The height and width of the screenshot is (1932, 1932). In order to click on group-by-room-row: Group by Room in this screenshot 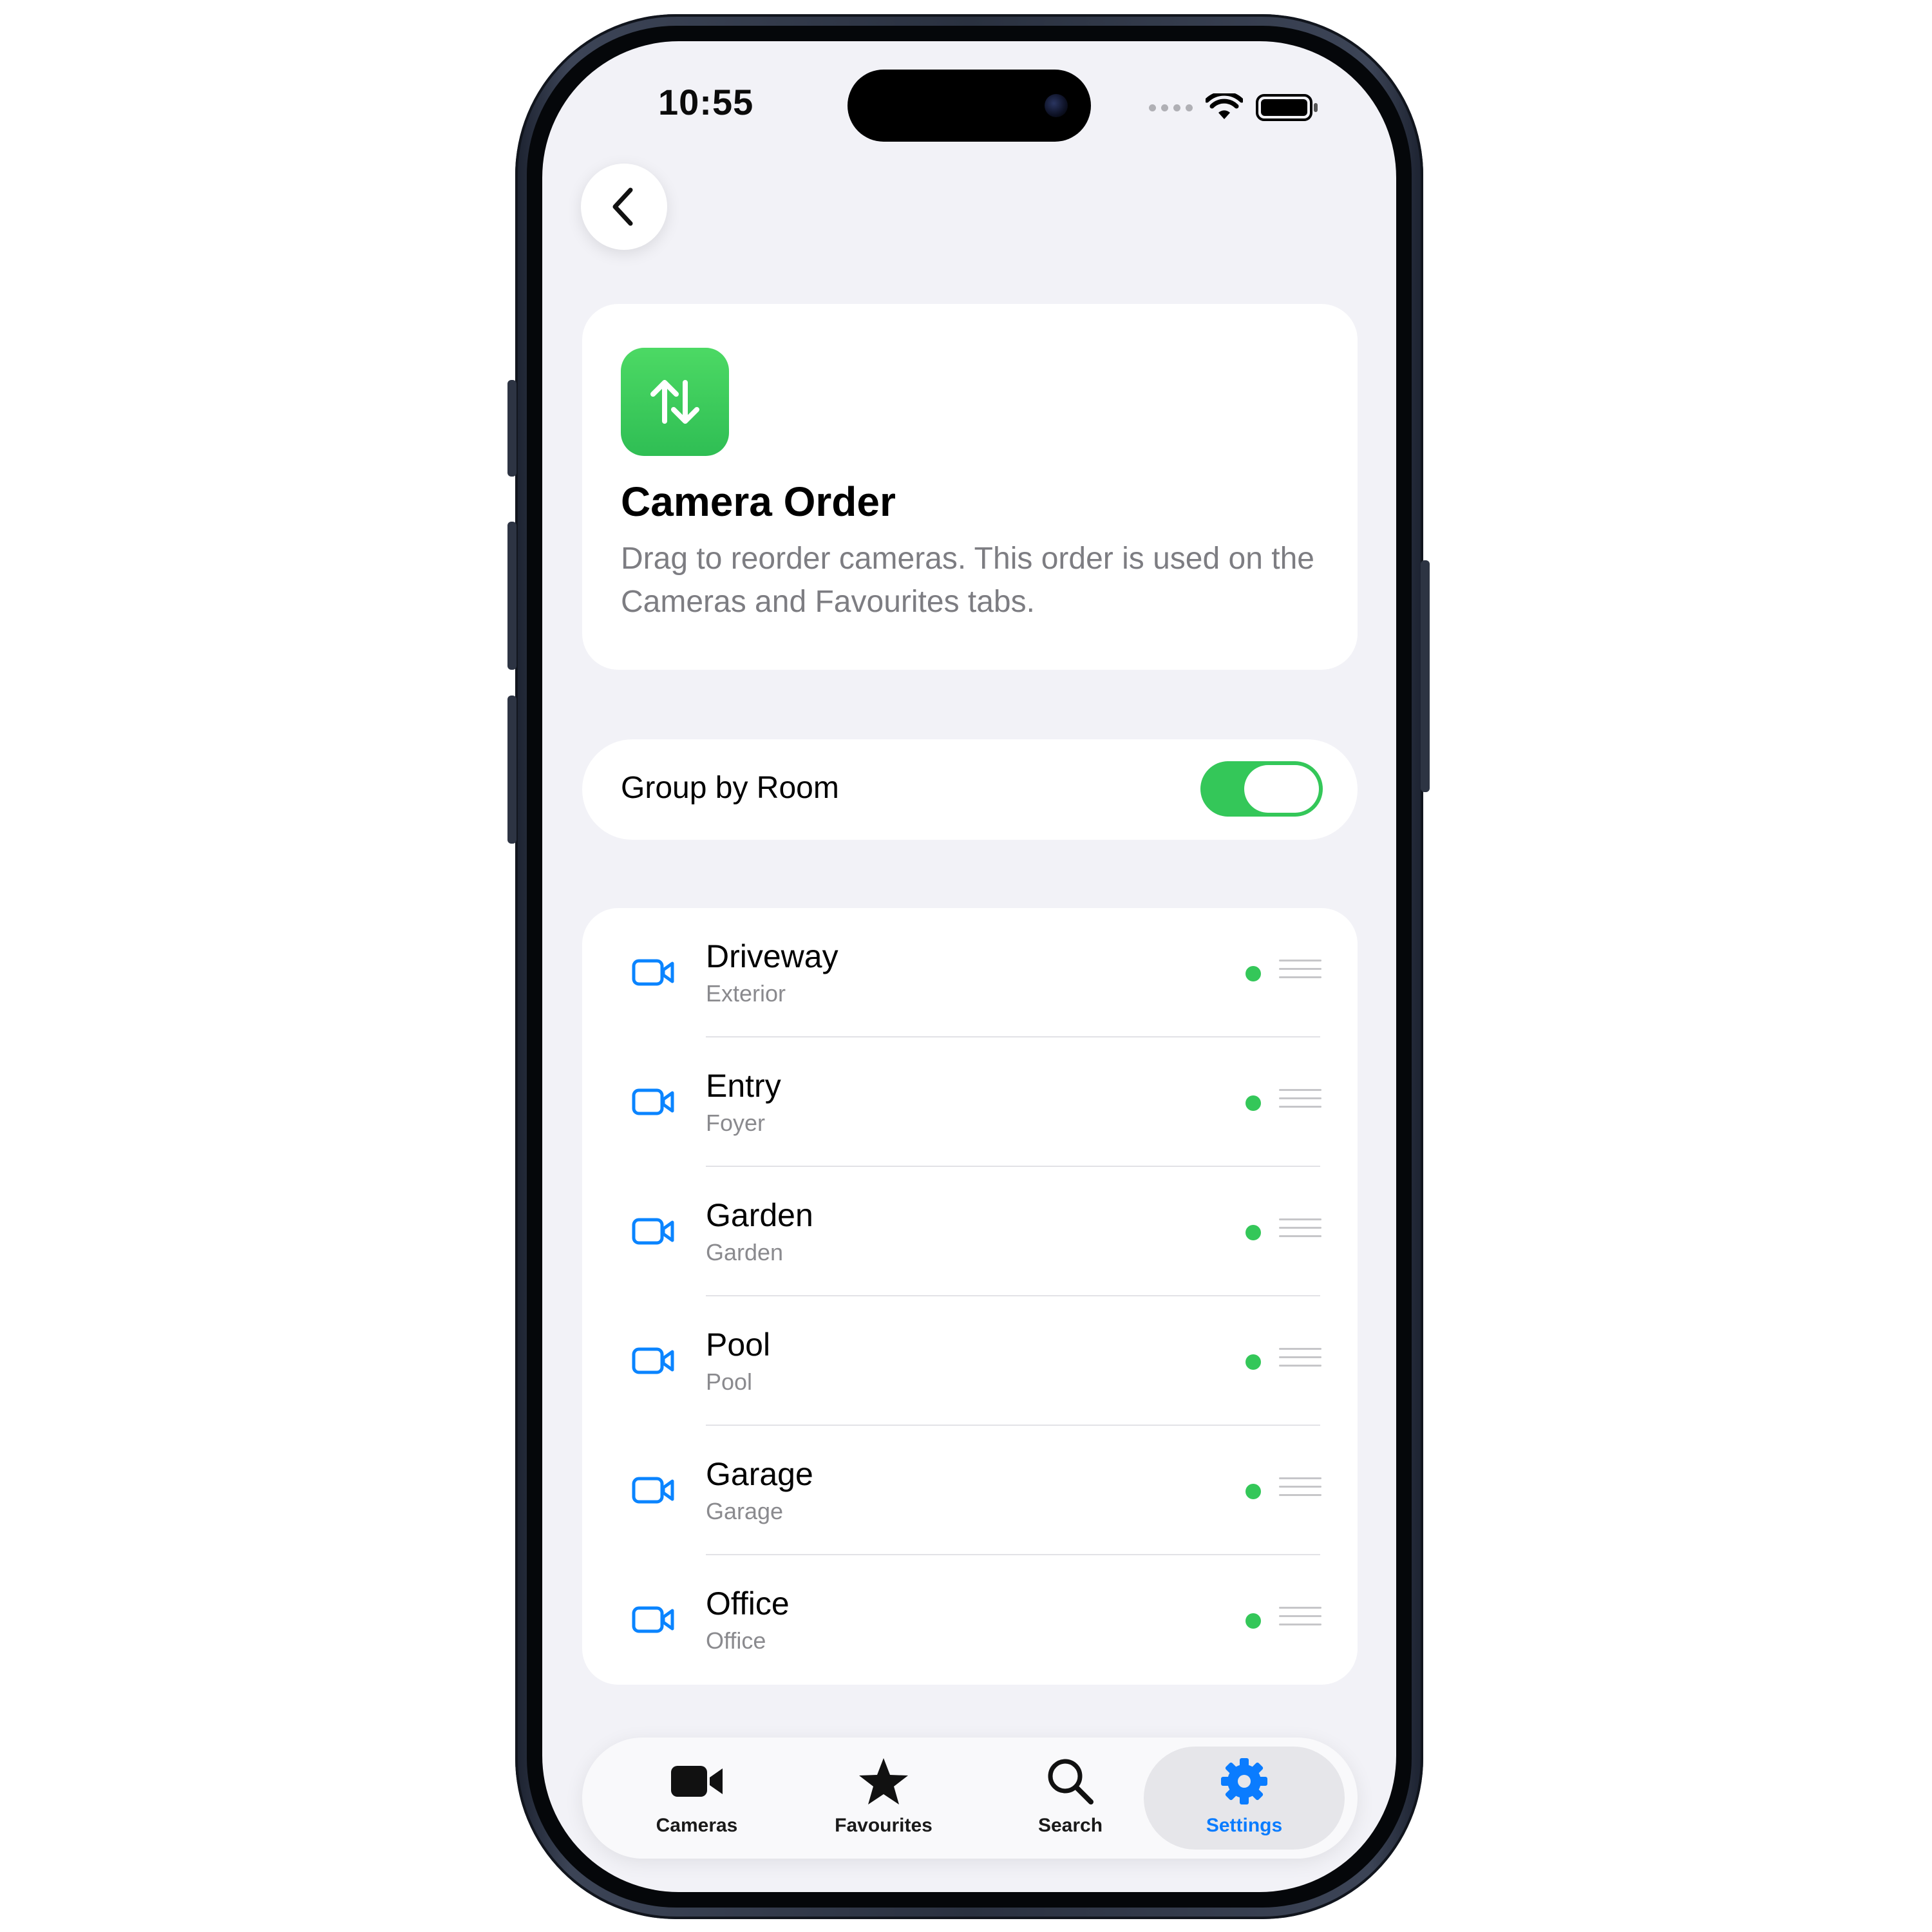, I will do `click(970, 789)`.